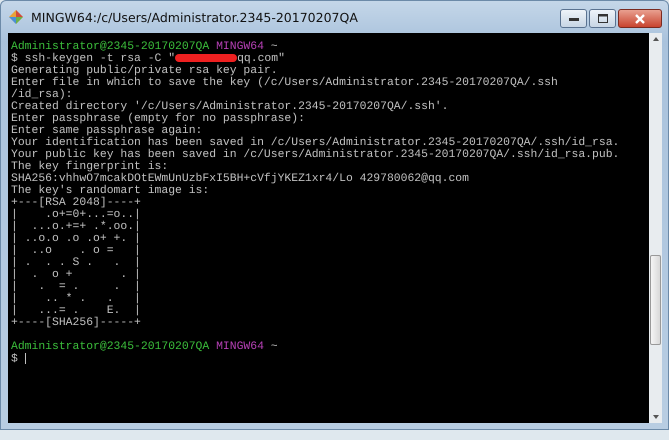  What do you see at coordinates (76, 275) in the screenshot?
I see `output-line: | . o + . |` at bounding box center [76, 275].